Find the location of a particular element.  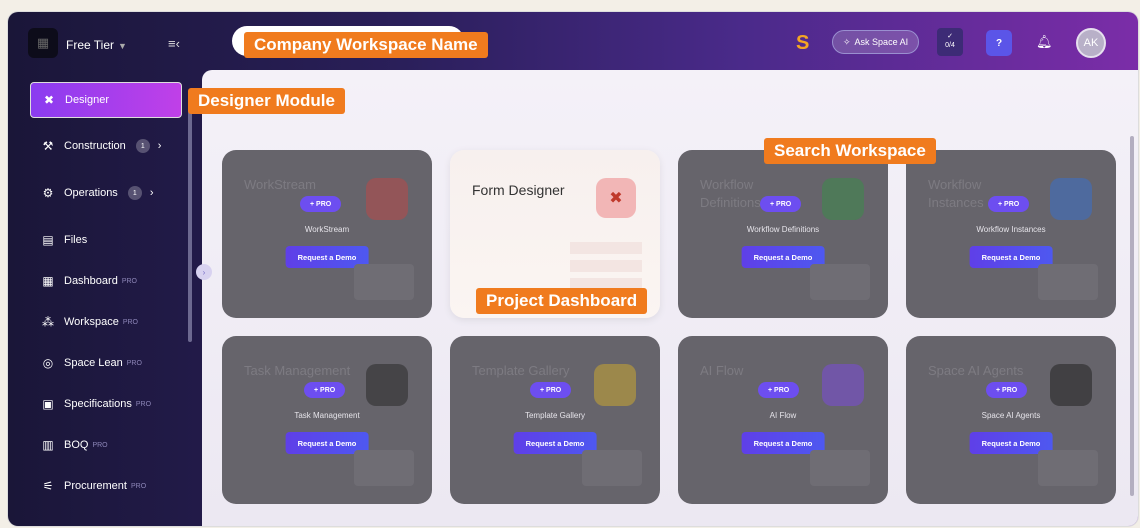

sidebar-item-boq: ▥ BOQ PRO is located at coordinates (106, 445).